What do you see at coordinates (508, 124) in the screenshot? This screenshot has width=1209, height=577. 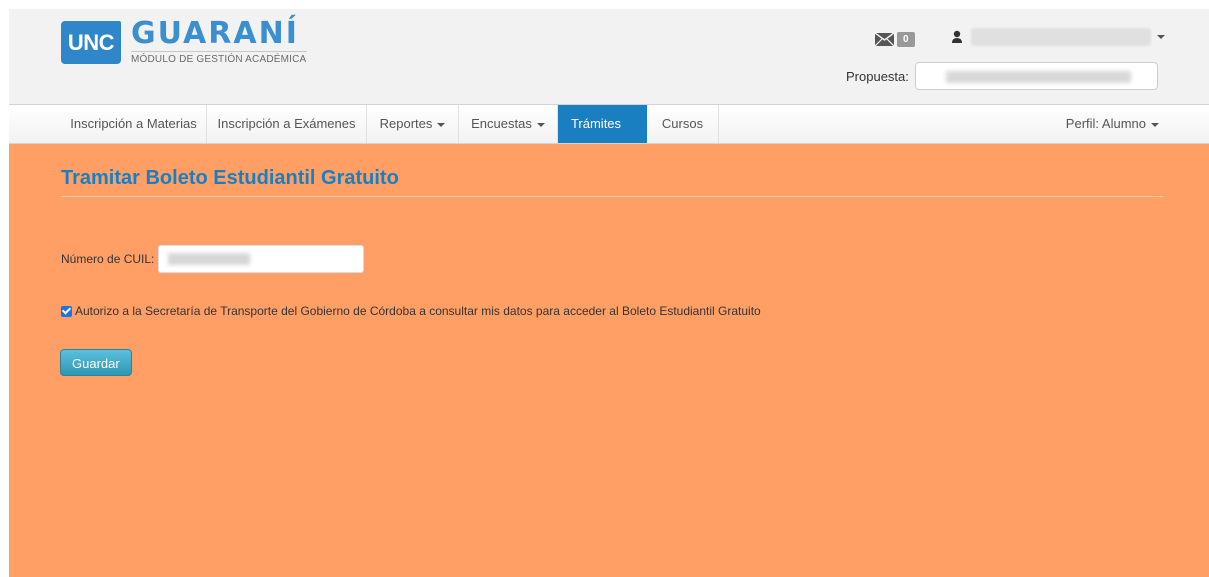 I see `nav-encuestas: Encuestas` at bounding box center [508, 124].